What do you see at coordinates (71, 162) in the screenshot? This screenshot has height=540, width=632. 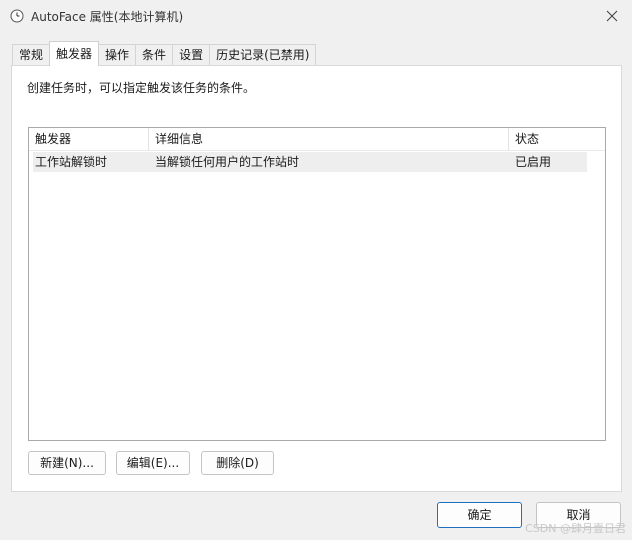 I see `row-trigger: 工作站解锁时` at bounding box center [71, 162].